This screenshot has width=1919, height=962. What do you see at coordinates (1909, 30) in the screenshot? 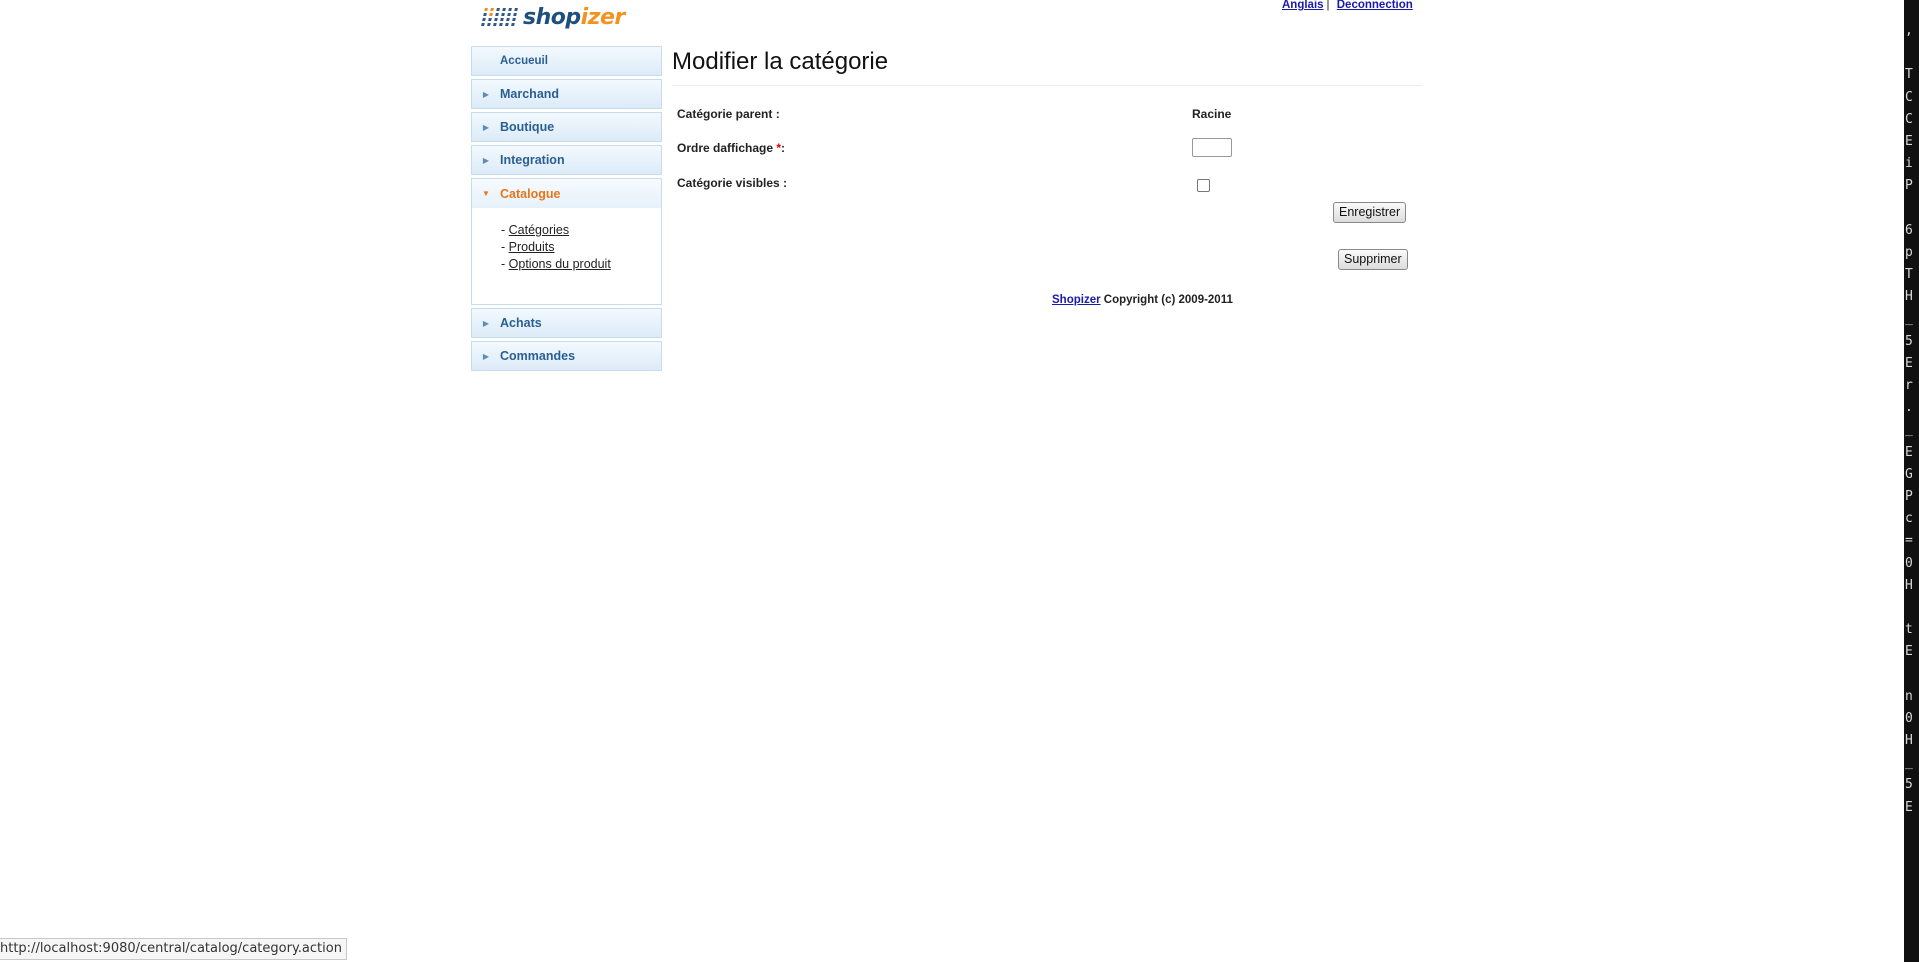
I see `terminal-glyph: ,` at bounding box center [1909, 30].